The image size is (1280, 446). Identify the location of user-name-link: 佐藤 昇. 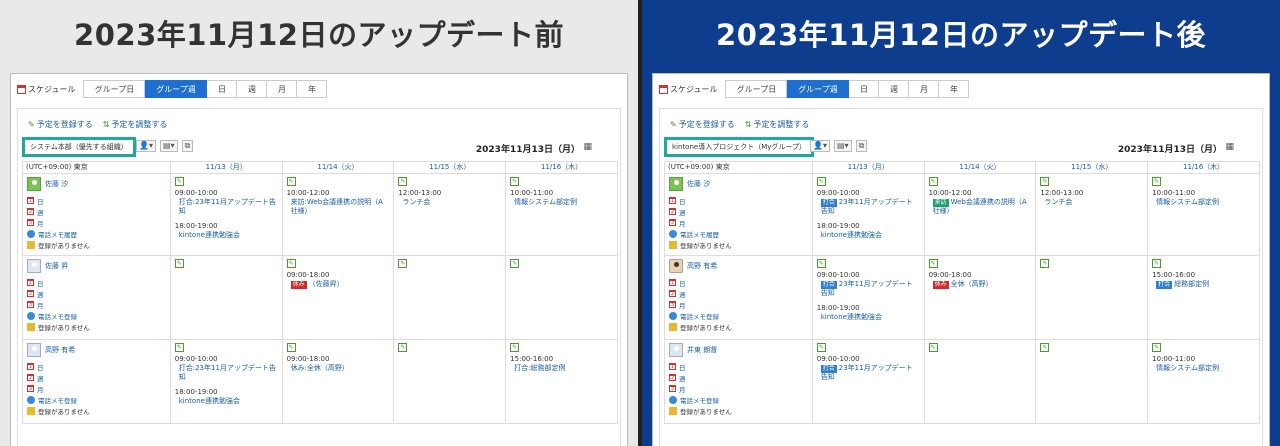
(96, 266).